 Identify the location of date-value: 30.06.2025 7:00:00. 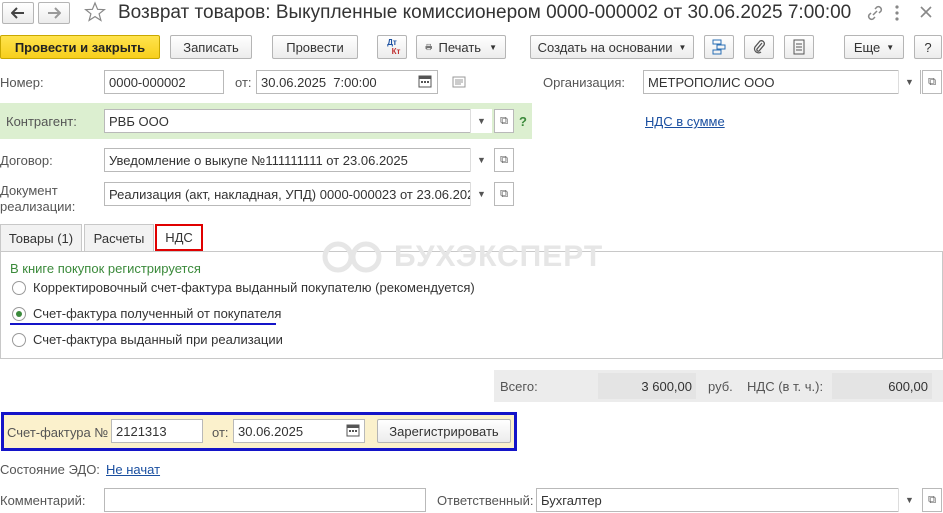
(319, 82).